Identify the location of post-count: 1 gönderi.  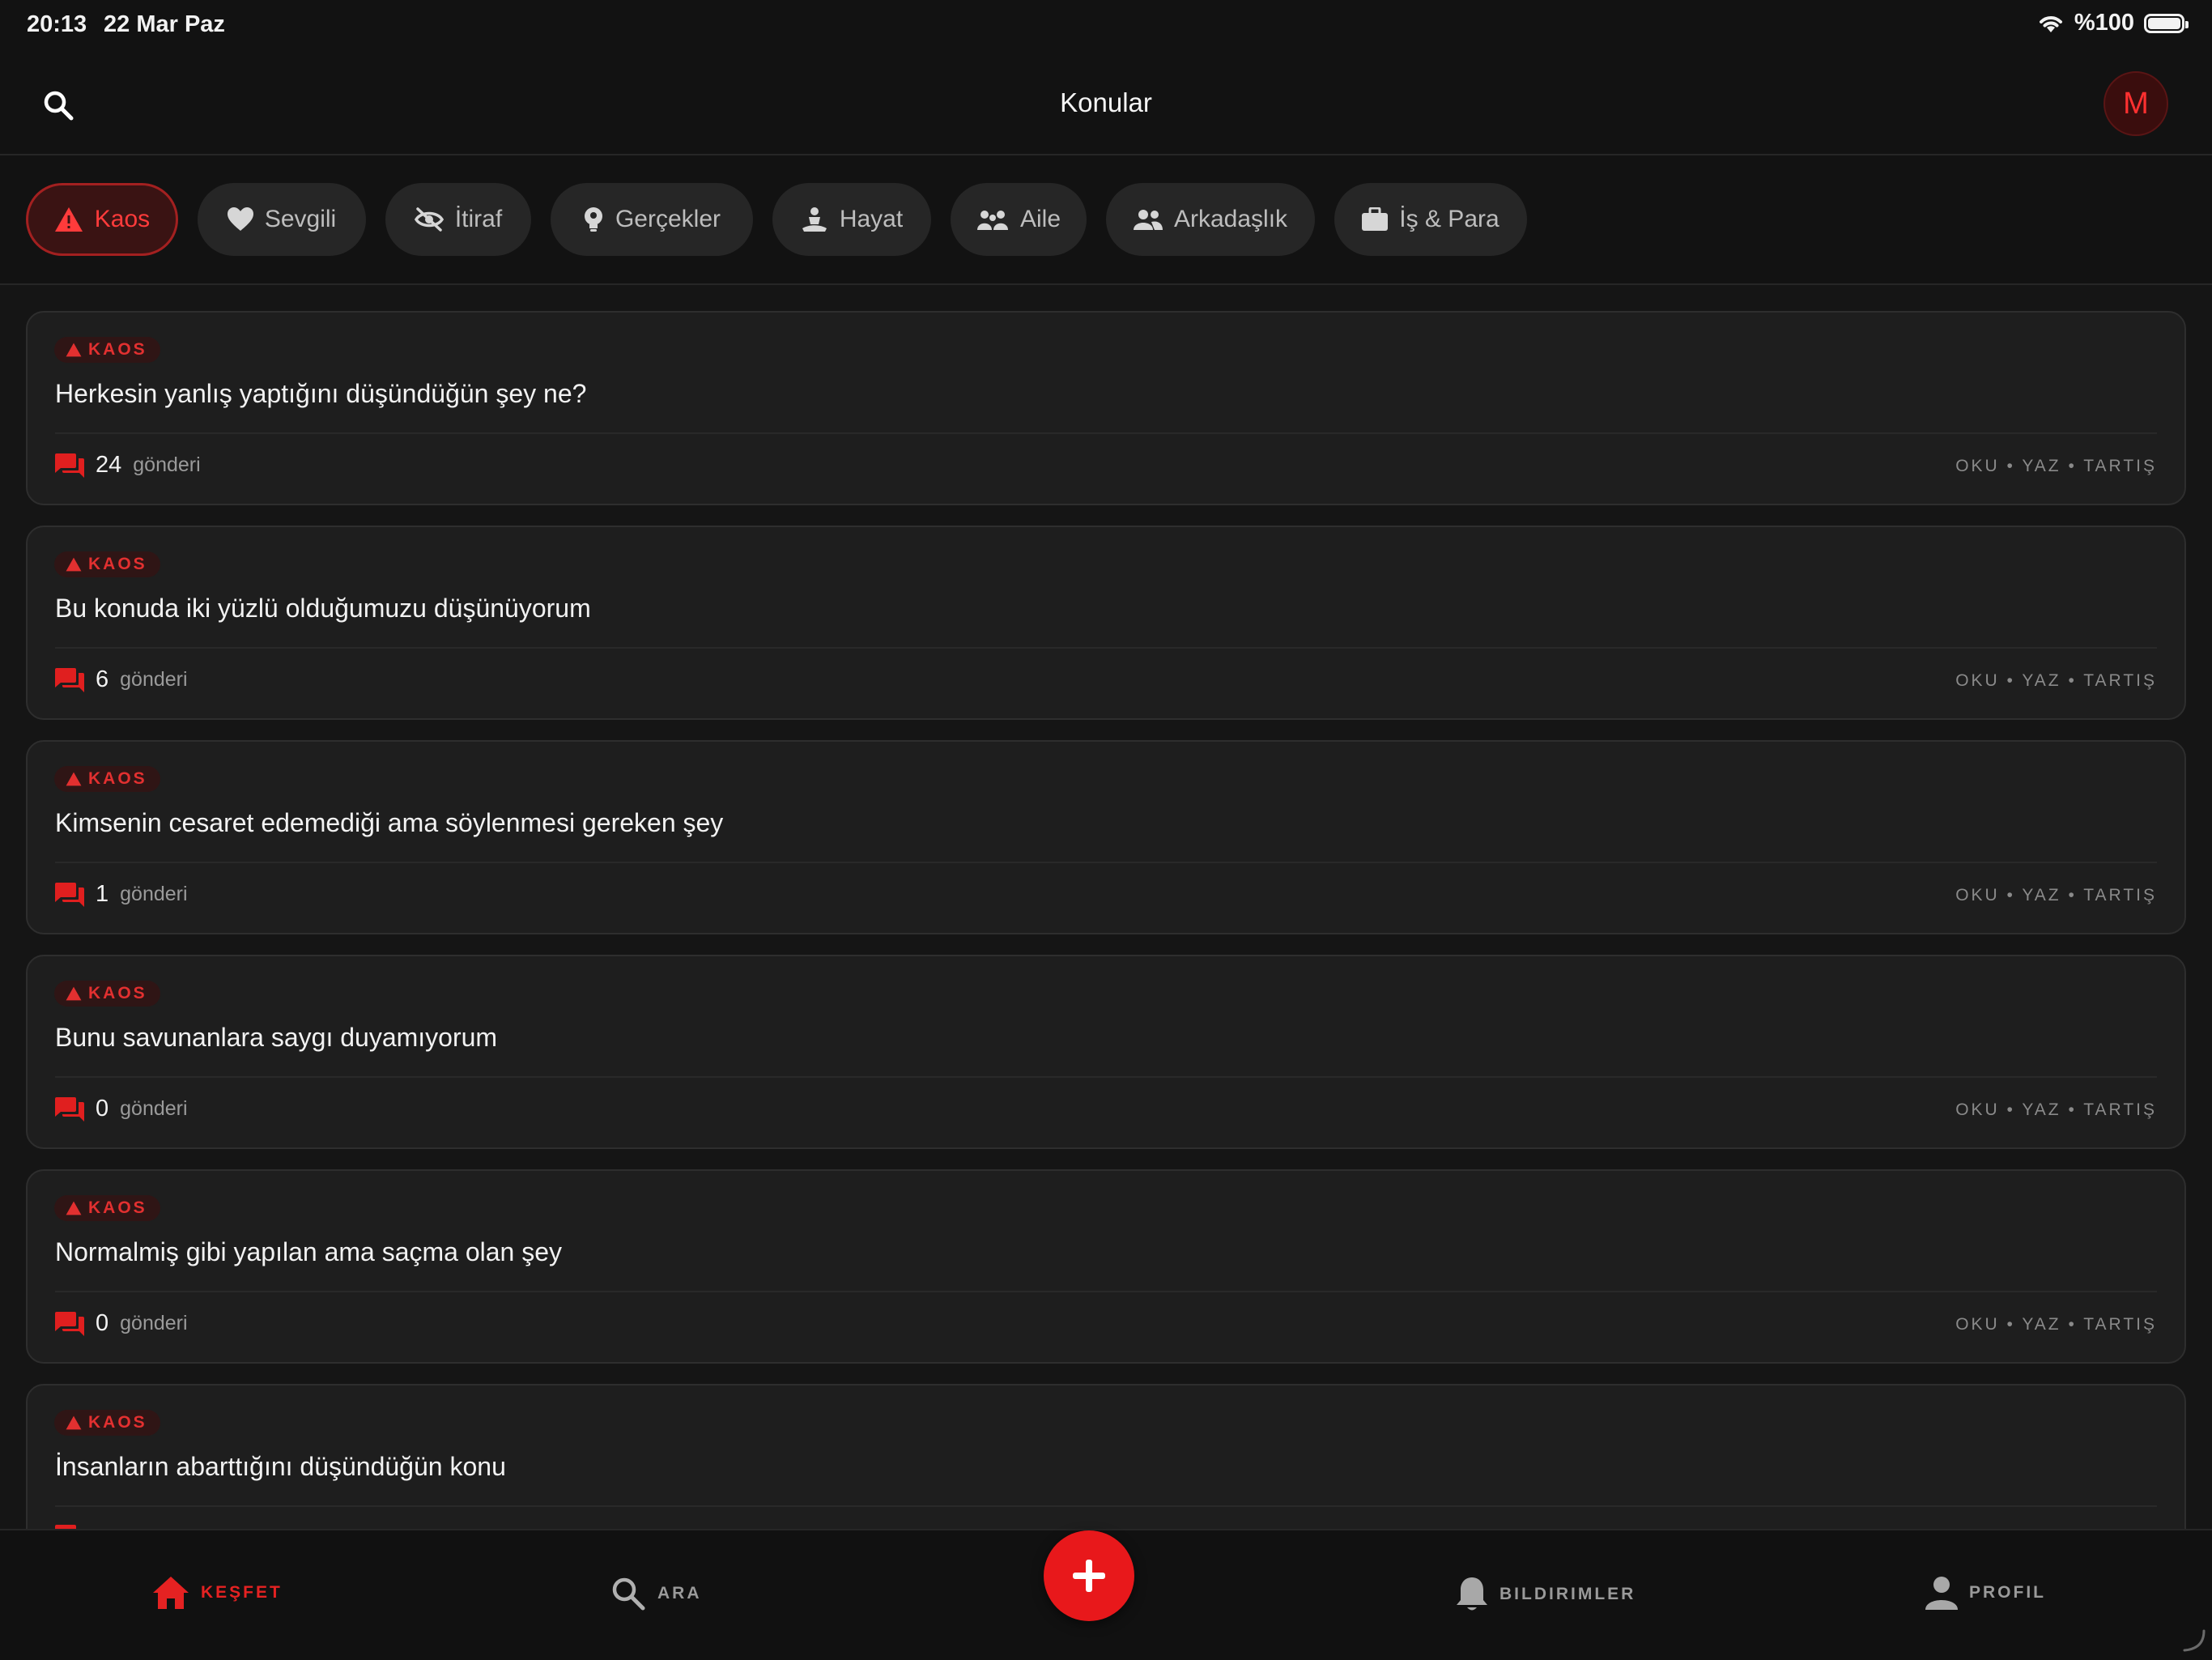
(122, 894).